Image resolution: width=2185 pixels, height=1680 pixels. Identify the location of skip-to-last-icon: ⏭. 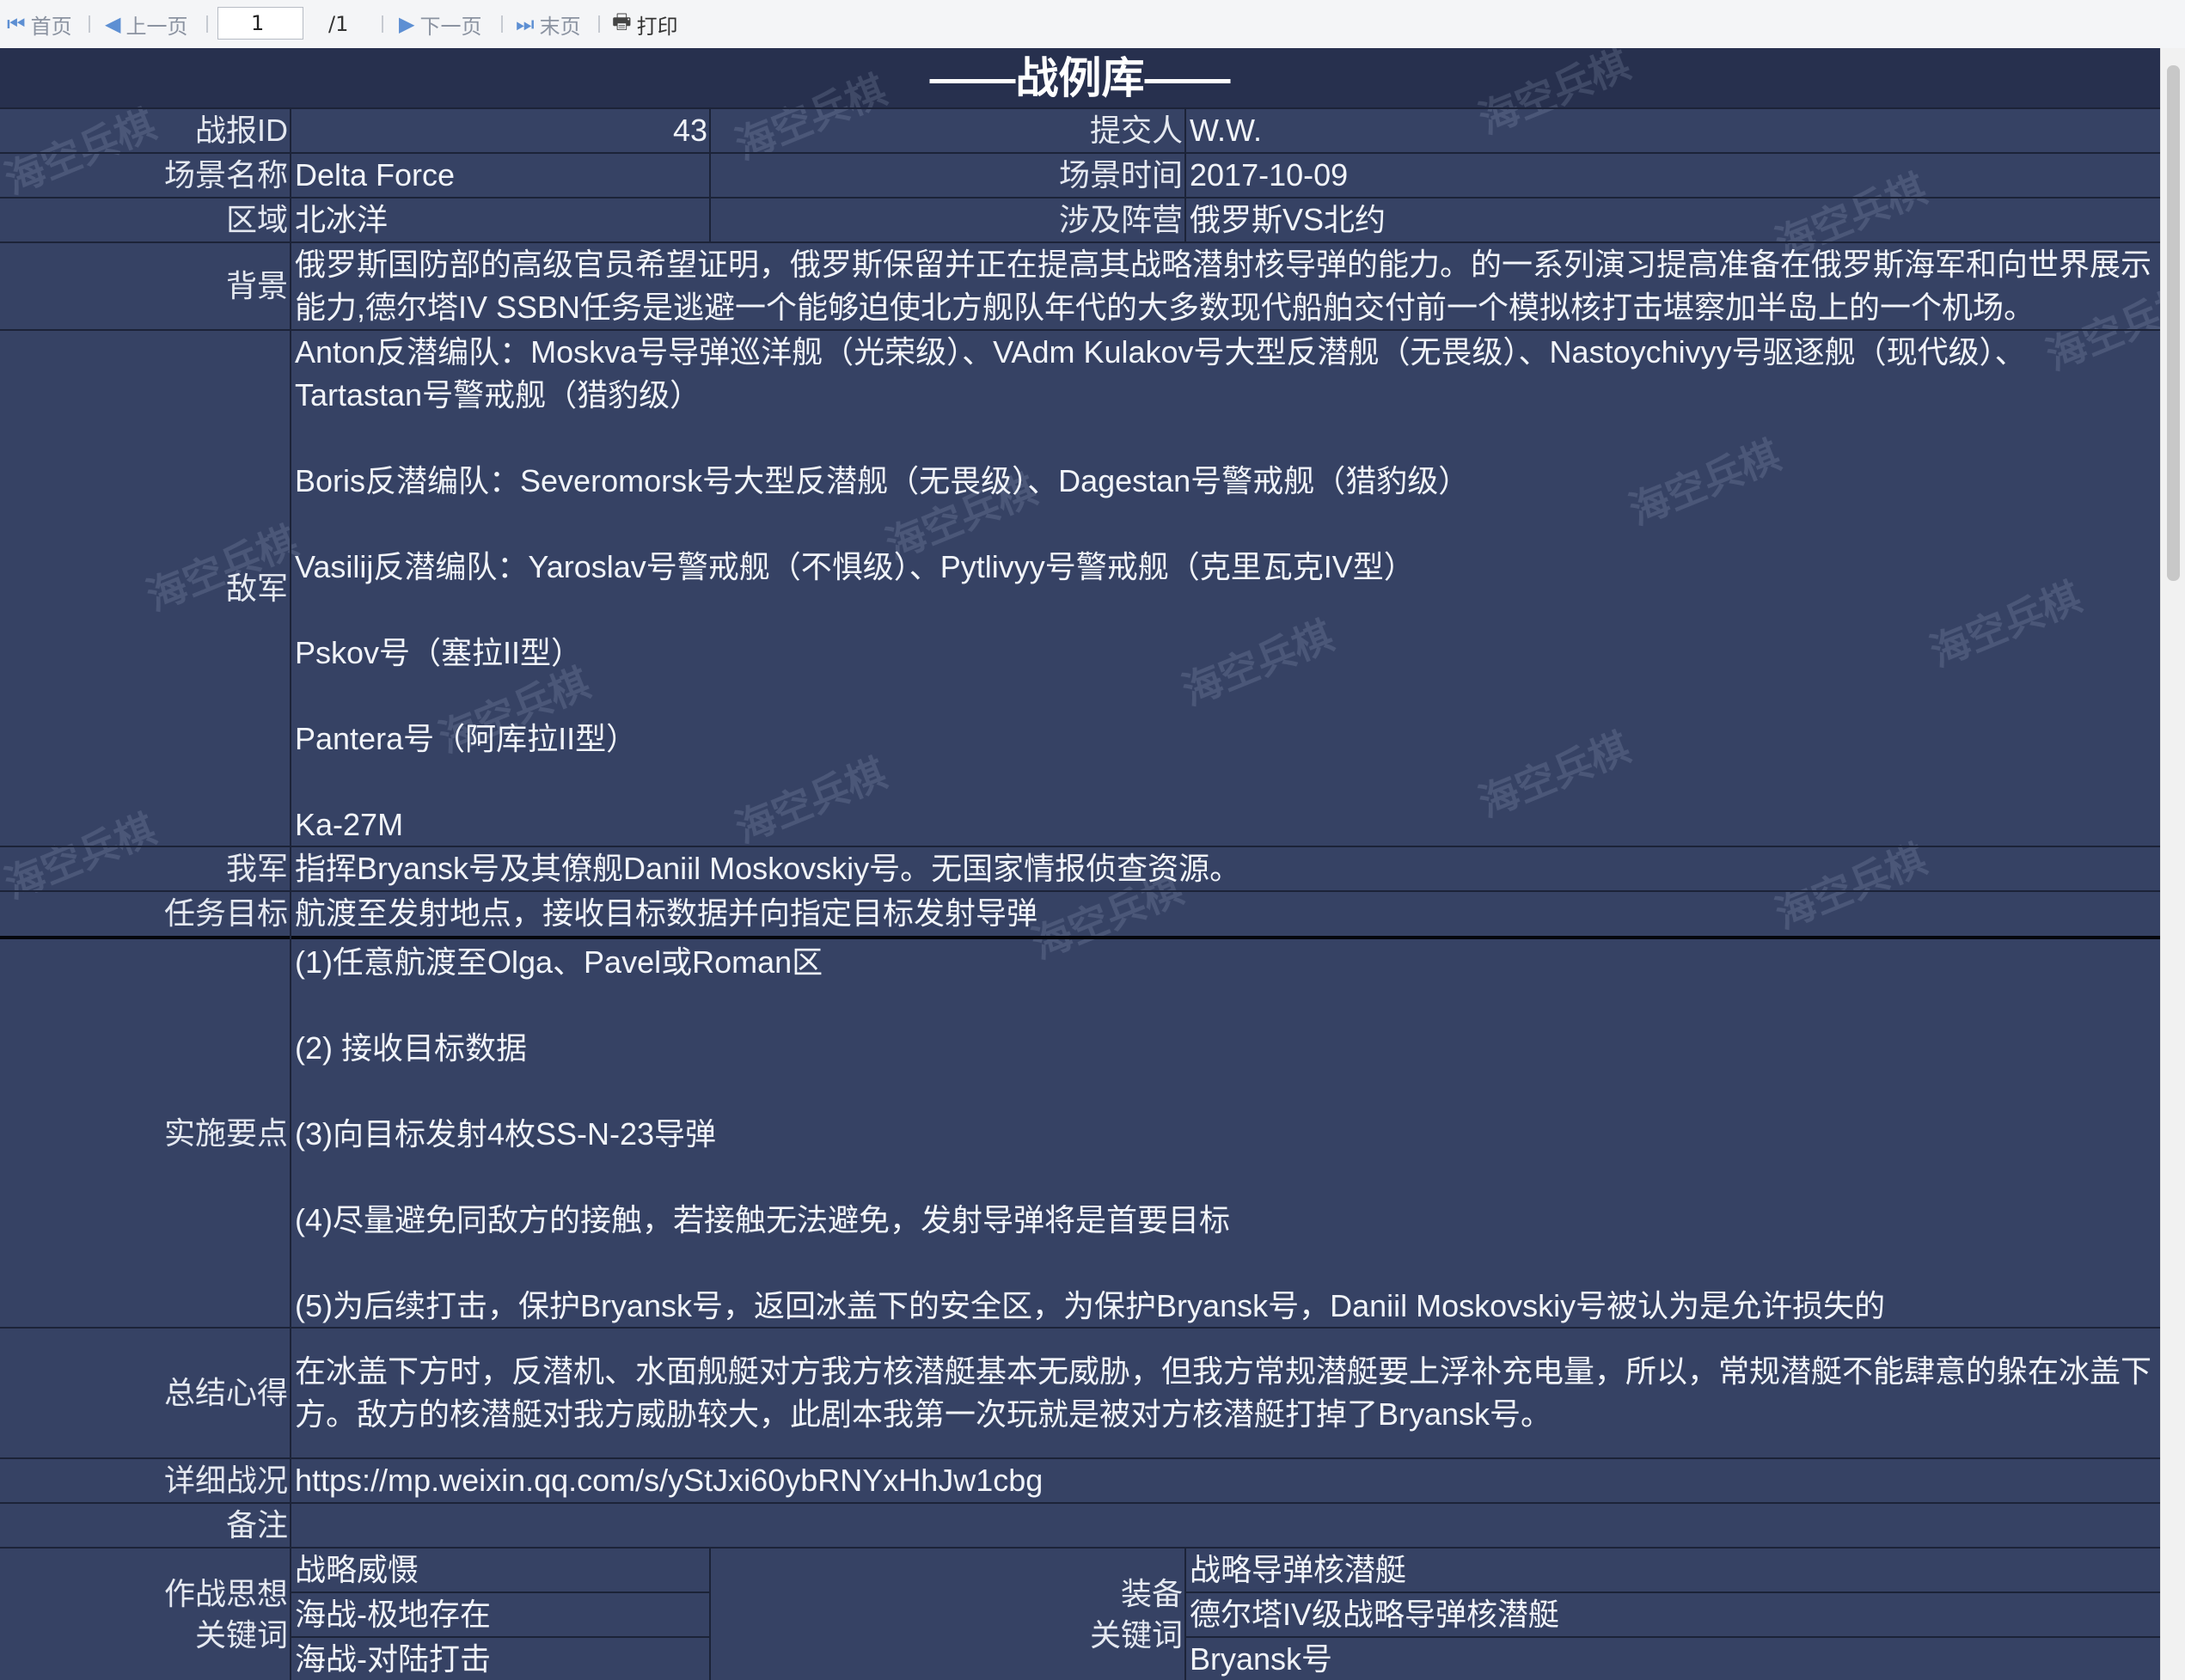
(526, 24).